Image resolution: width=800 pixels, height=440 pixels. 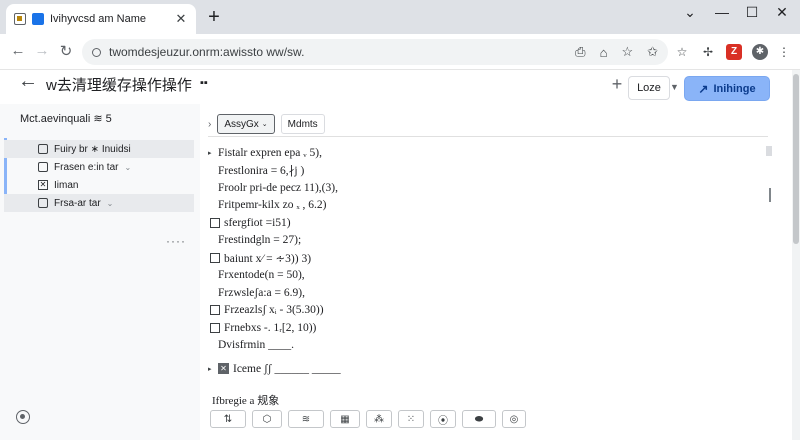 What do you see at coordinates (770, 195) in the screenshot?
I see `panel-scroll-tick` at bounding box center [770, 195].